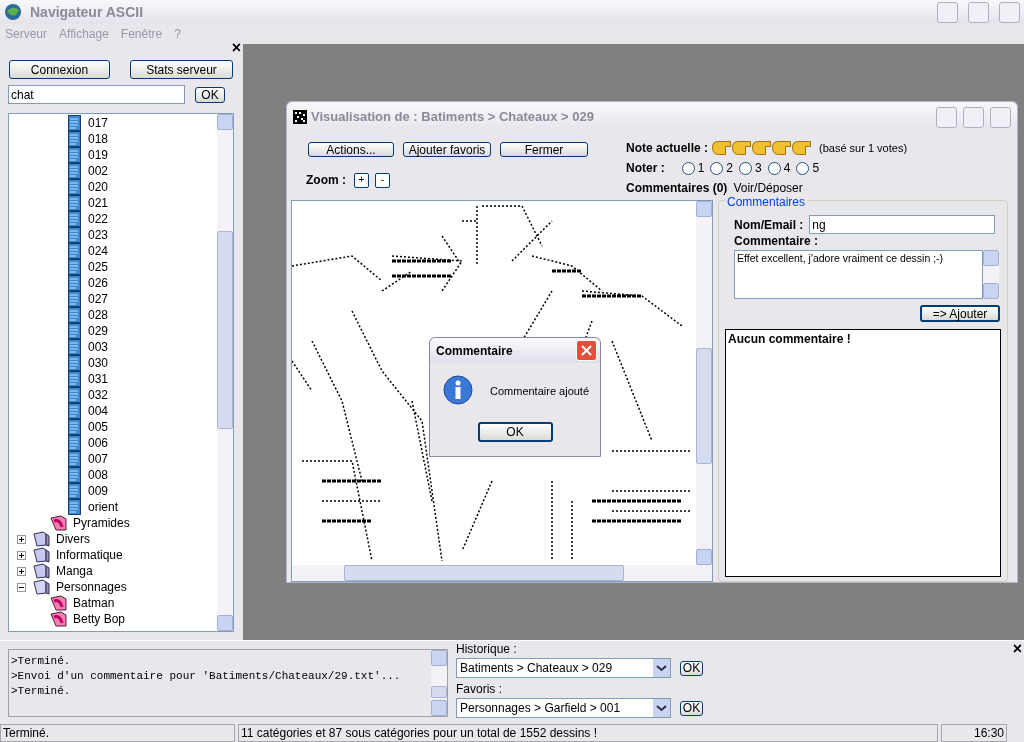 This screenshot has height=742, width=1024. Describe the element at coordinates (89, 555) in the screenshot. I see `tree-item: Informatique` at that location.